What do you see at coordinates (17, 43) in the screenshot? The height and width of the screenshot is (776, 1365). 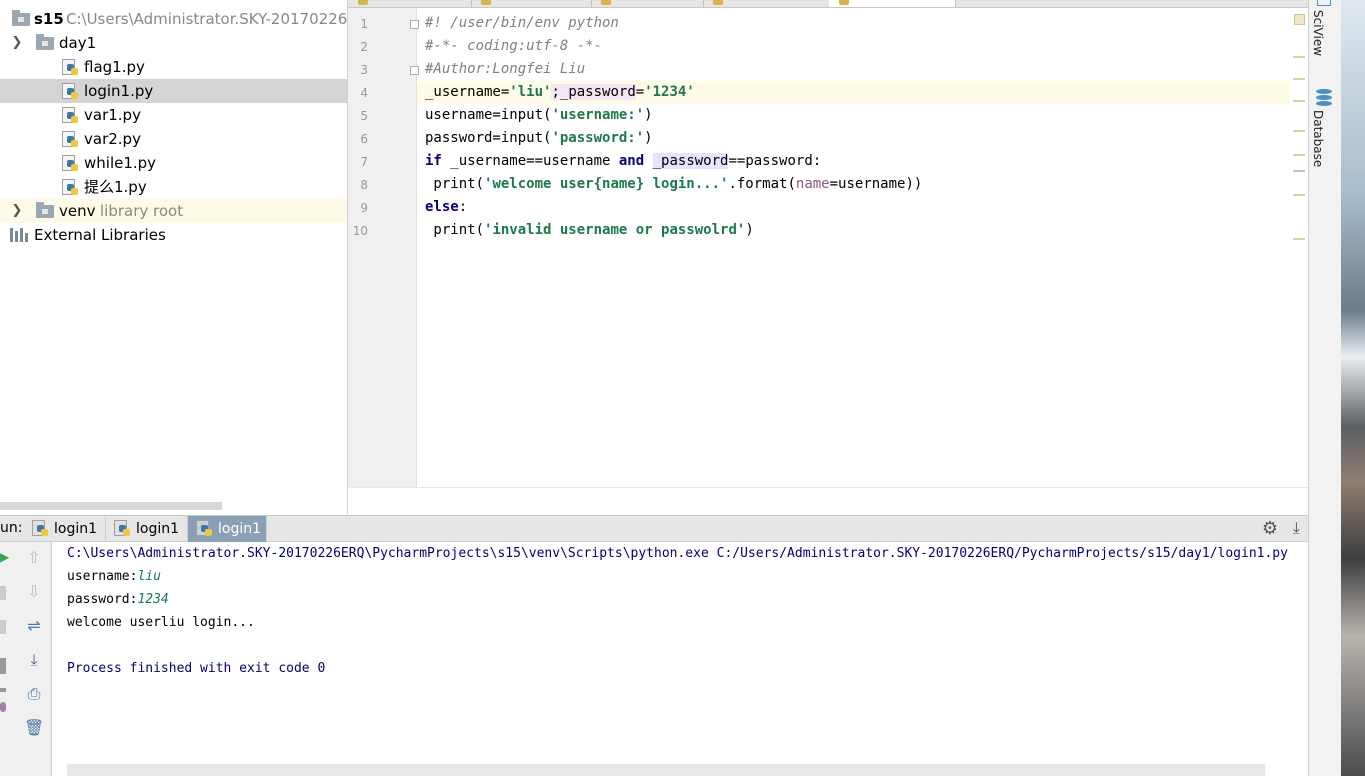 I see `chevron-down-icon: ❯` at bounding box center [17, 43].